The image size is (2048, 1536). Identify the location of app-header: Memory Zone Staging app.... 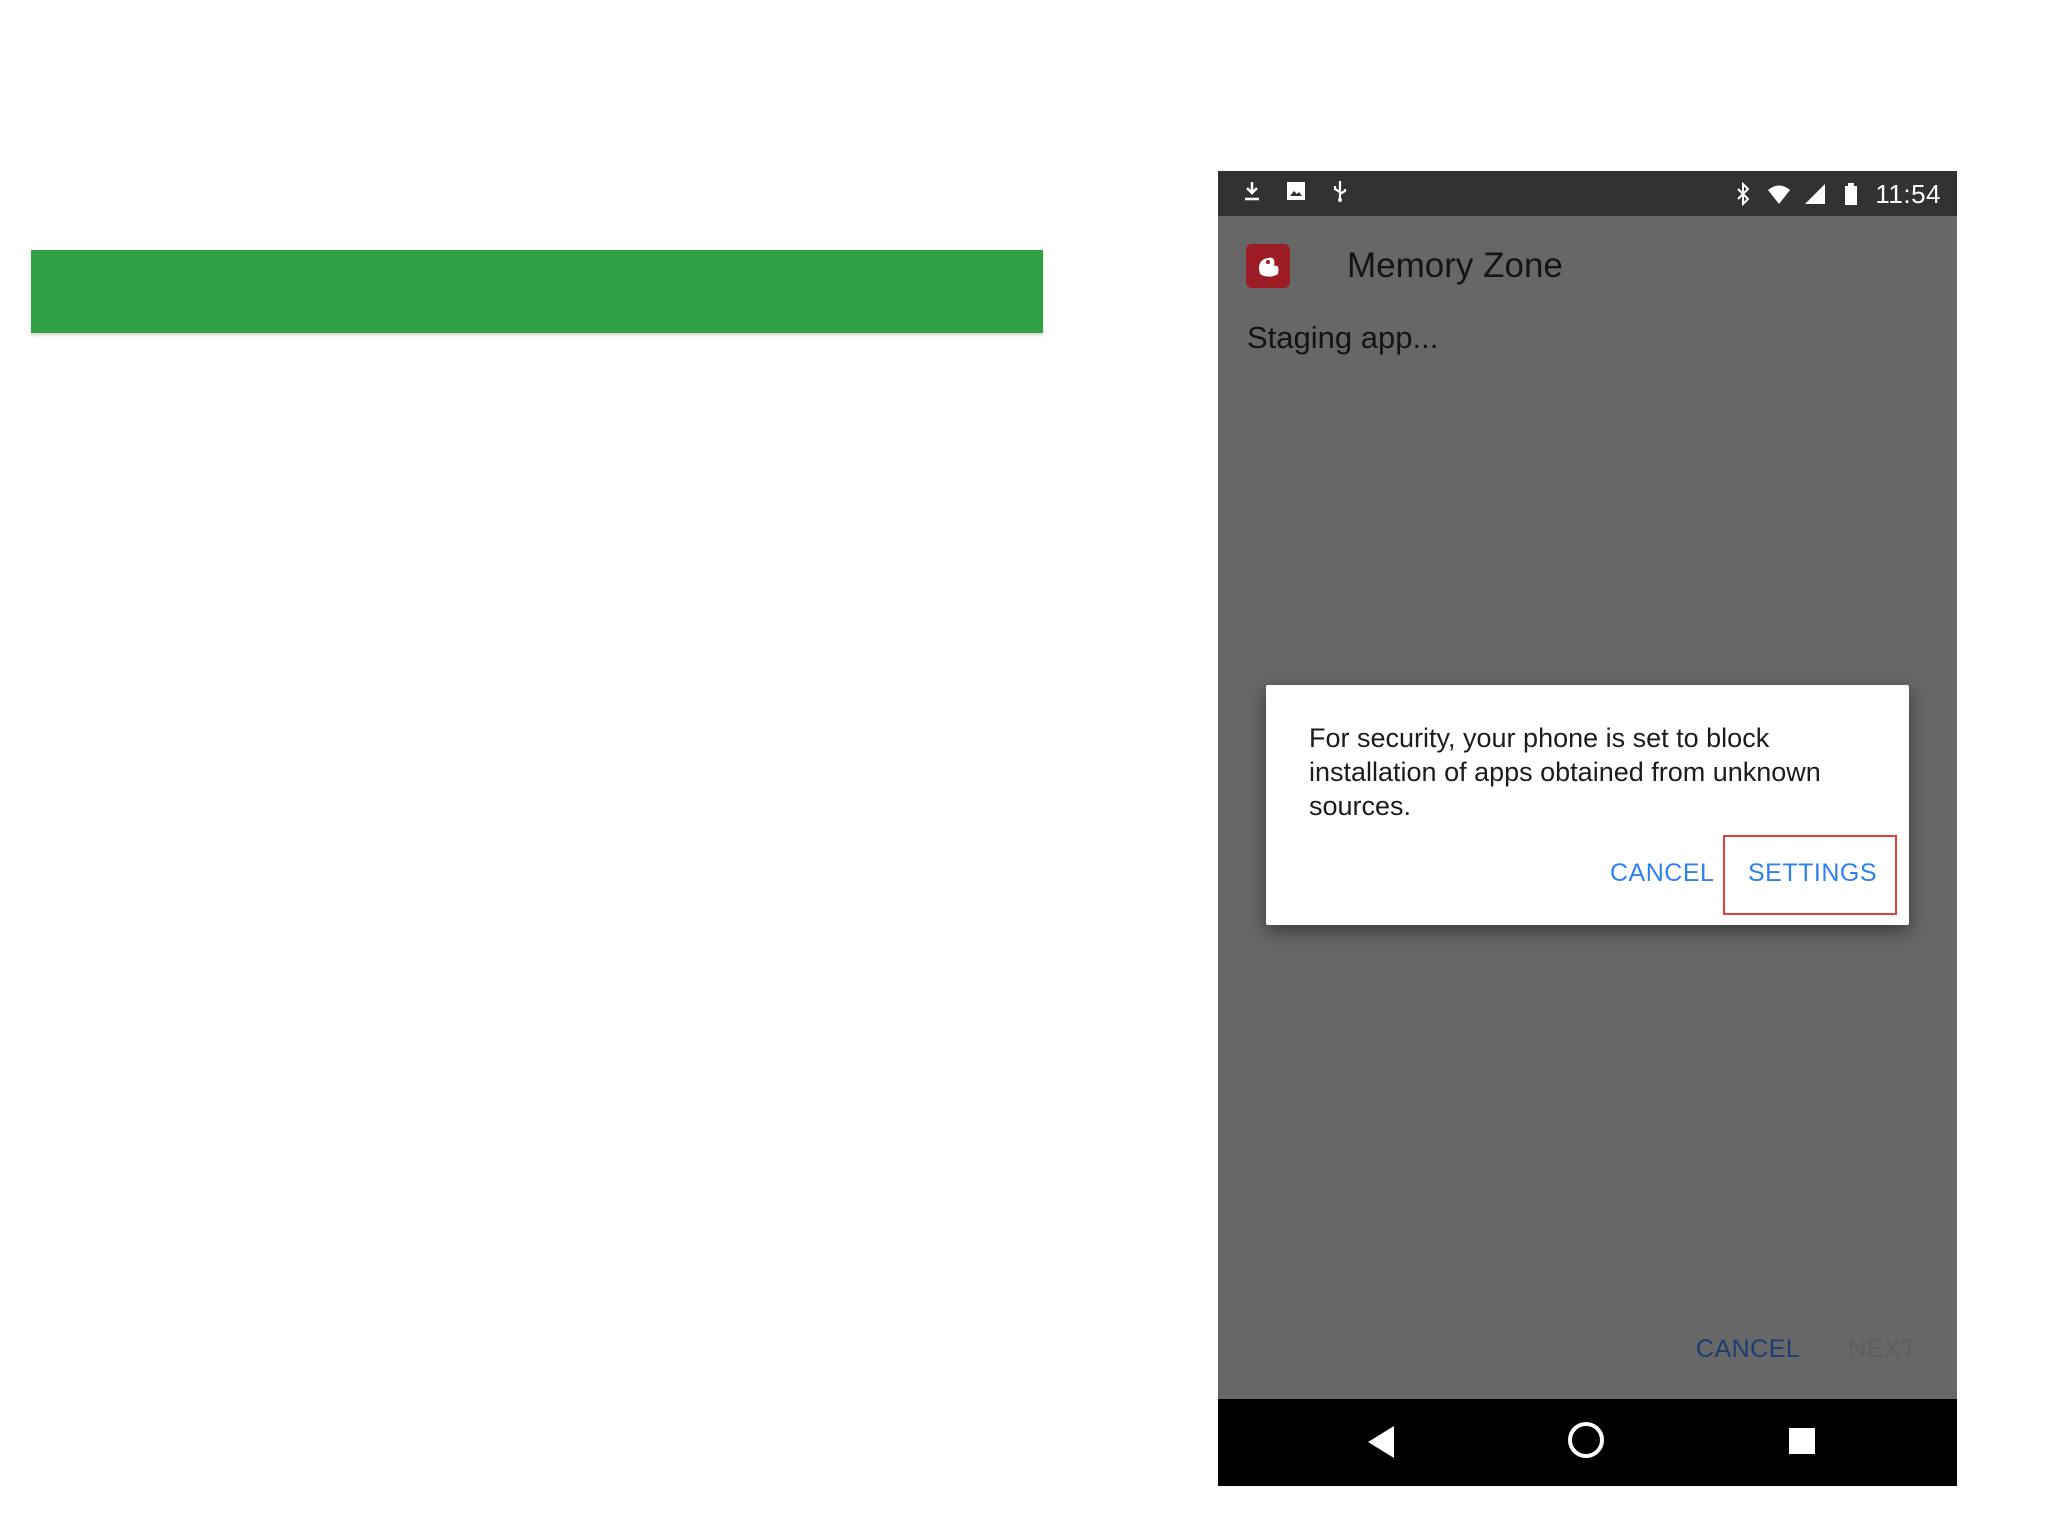
(1587, 301).